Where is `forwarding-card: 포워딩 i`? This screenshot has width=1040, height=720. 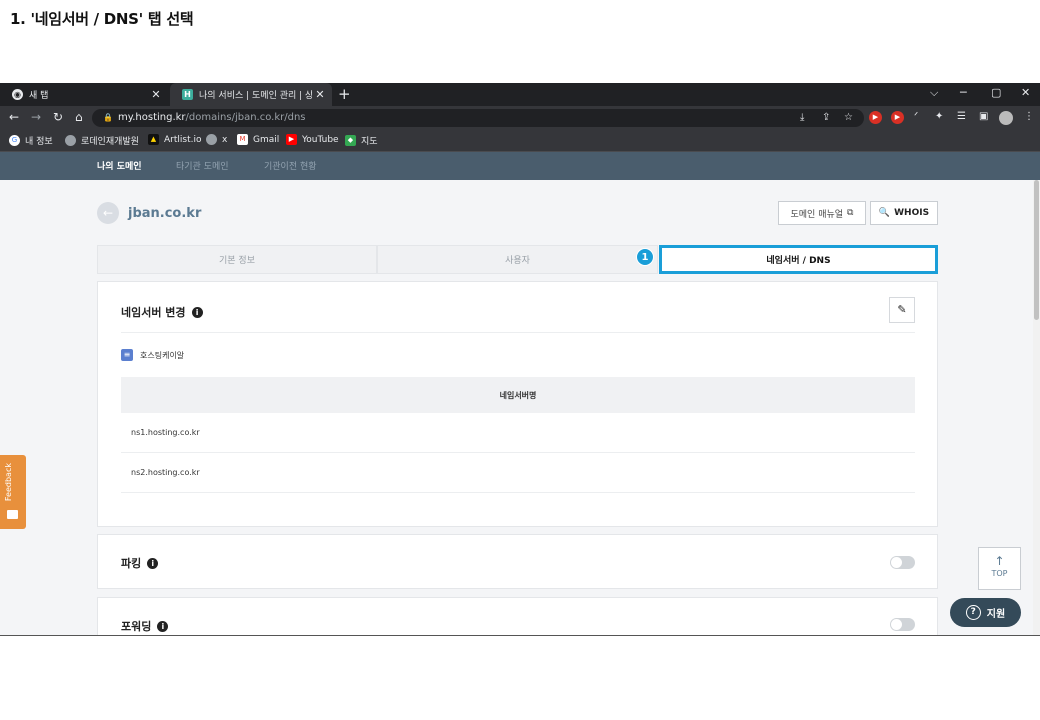 forwarding-card: 포워딩 i is located at coordinates (517, 616).